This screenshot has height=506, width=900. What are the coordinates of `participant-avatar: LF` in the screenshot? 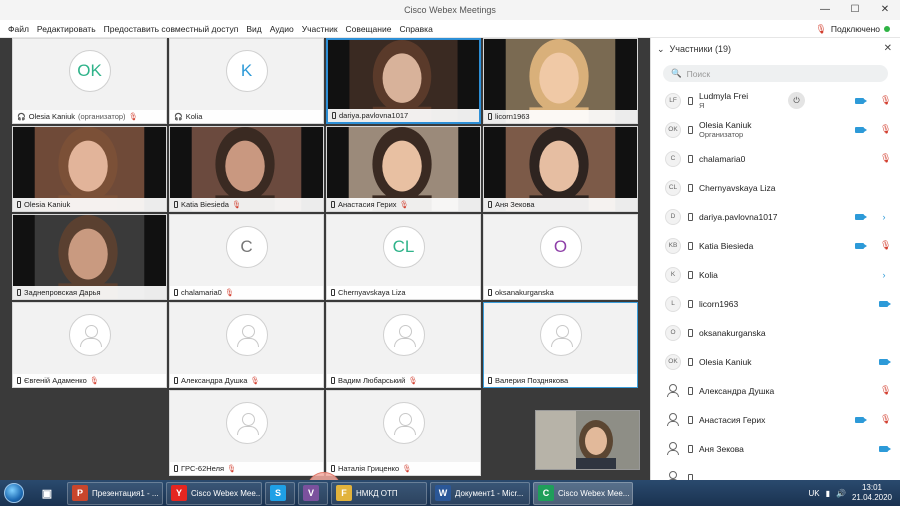 It's located at (673, 100).